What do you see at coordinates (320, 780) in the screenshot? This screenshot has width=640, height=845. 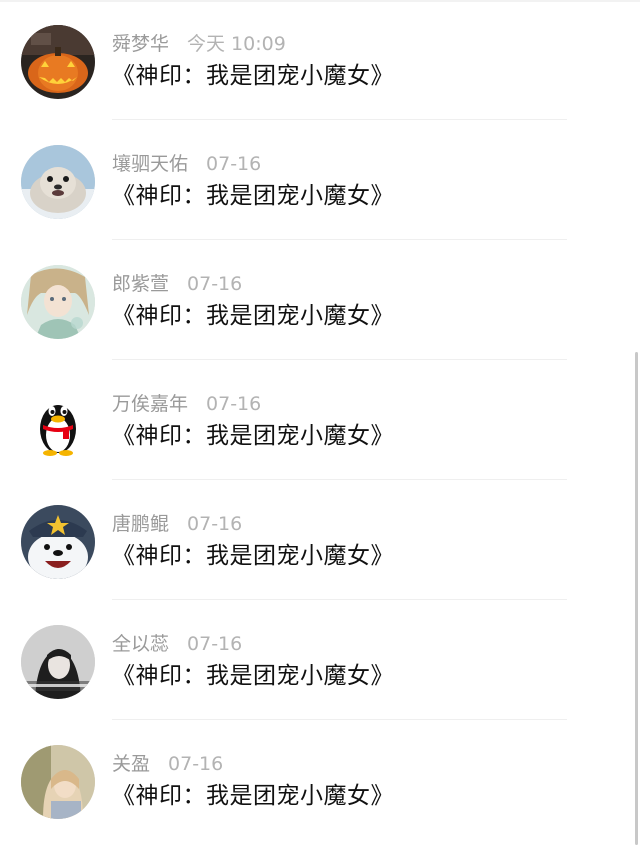 I see `comment-item: 关盈 07-16 《神印：我是团宠小魔女》` at bounding box center [320, 780].